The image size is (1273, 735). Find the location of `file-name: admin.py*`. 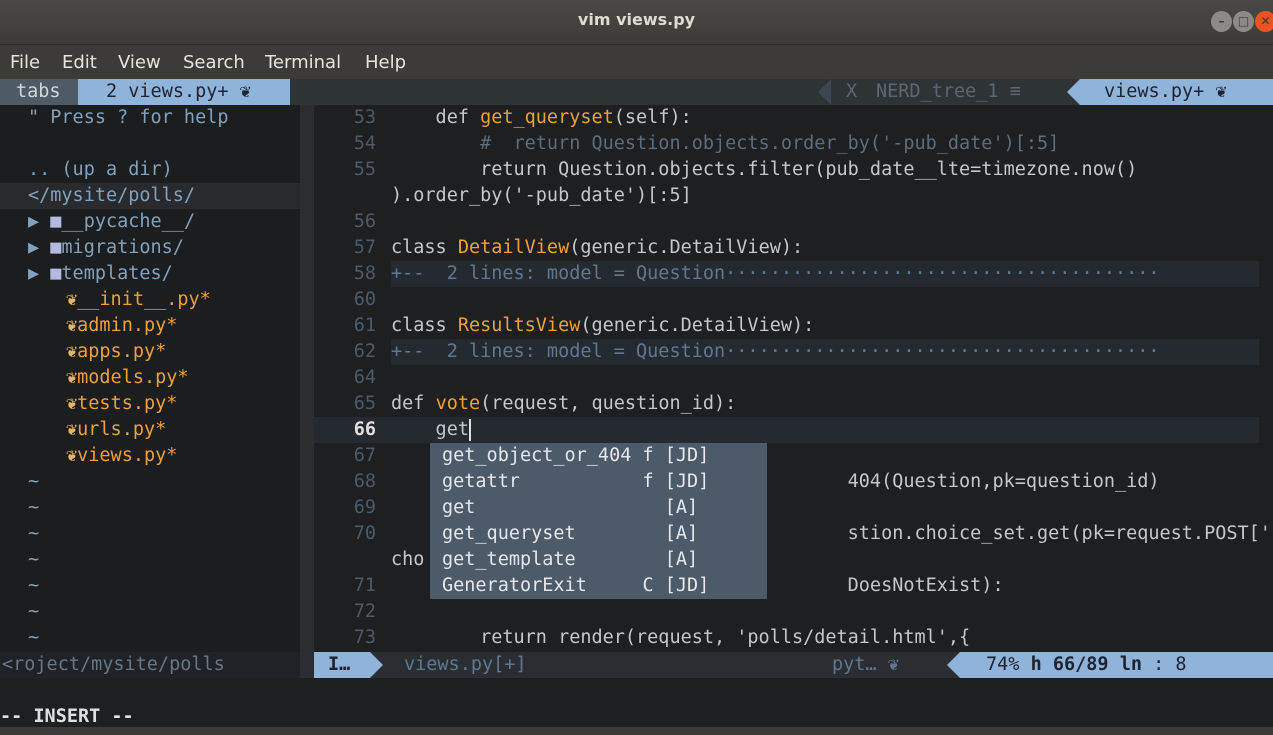

file-name: admin.py* is located at coordinates (127, 325).